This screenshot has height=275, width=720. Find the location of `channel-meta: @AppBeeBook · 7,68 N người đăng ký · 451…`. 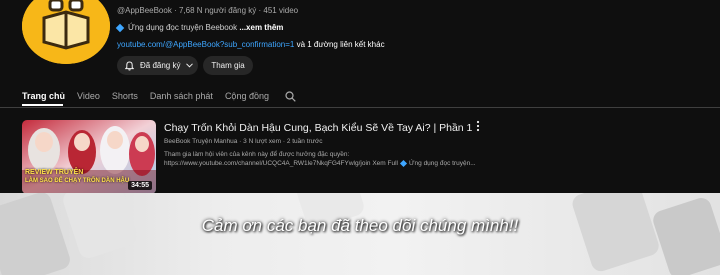

channel-meta: @AppBeeBook · 7,68 N người đăng ký · 451… is located at coordinates (207, 10).